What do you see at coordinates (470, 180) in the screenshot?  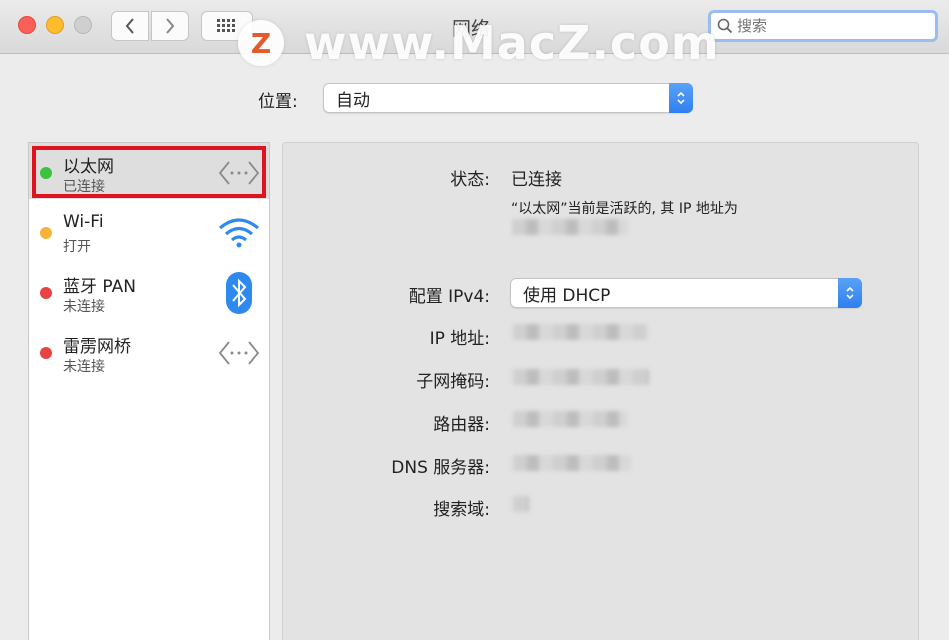 I see `status-label: 状态:` at bounding box center [470, 180].